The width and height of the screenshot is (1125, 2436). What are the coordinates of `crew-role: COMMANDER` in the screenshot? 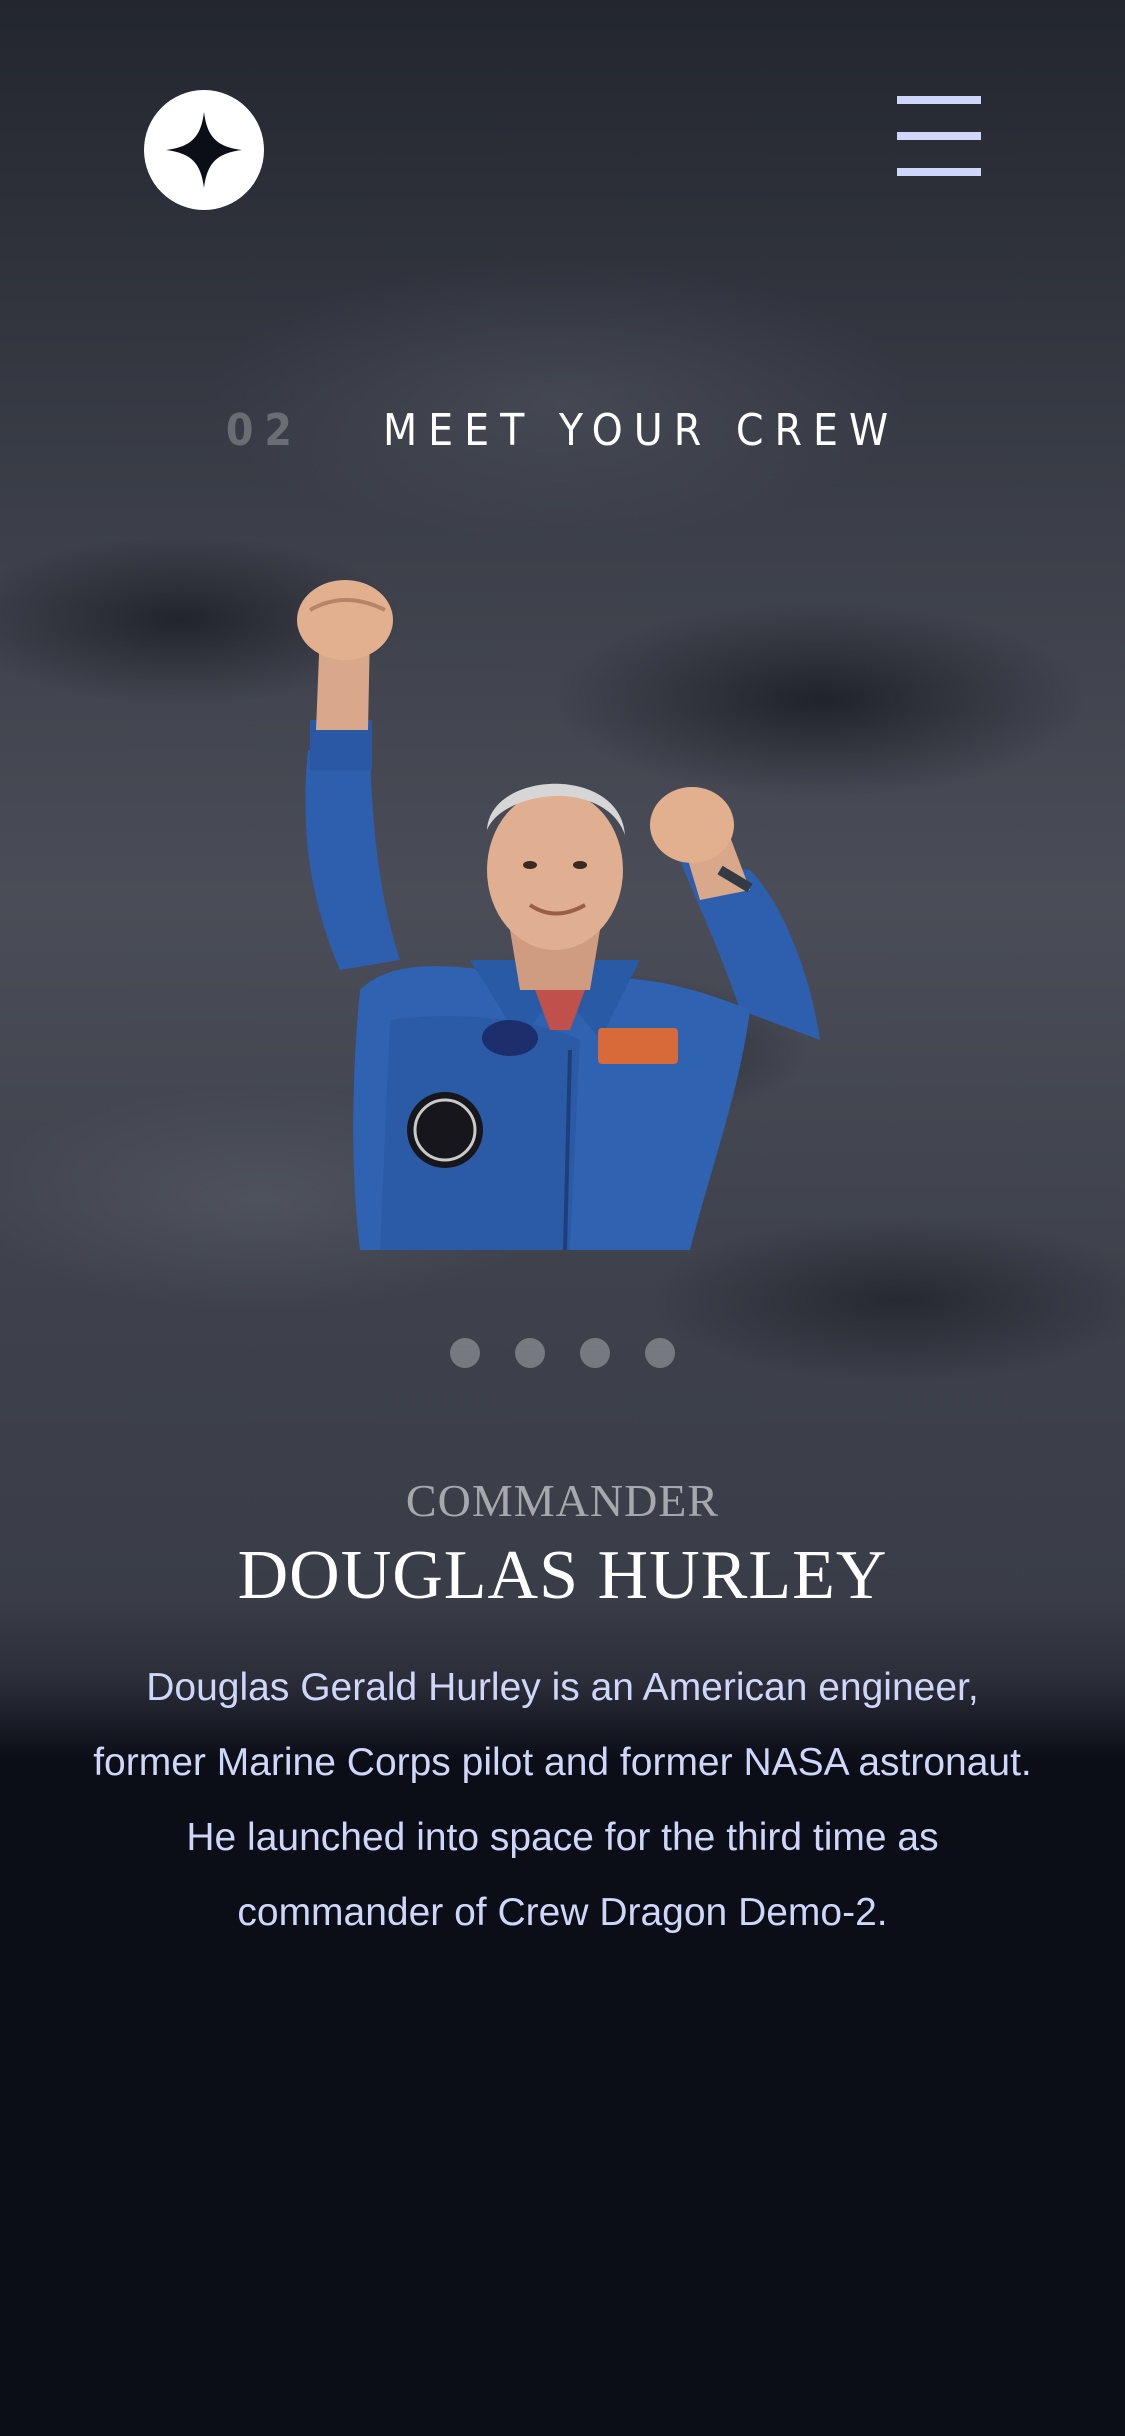 It's located at (562, 1500).